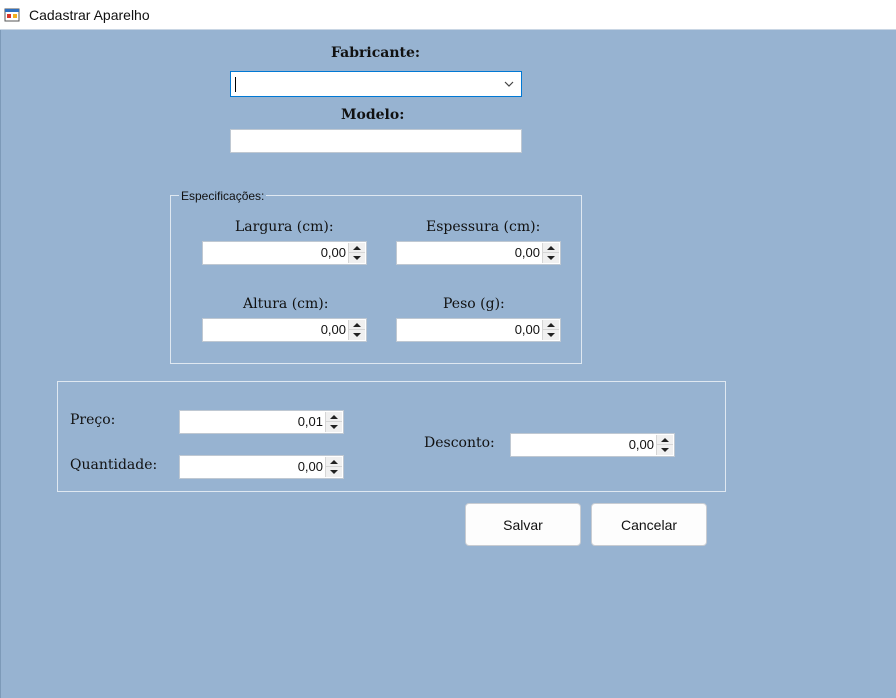 The image size is (896, 698). I want to click on text-caret, so click(235, 84).